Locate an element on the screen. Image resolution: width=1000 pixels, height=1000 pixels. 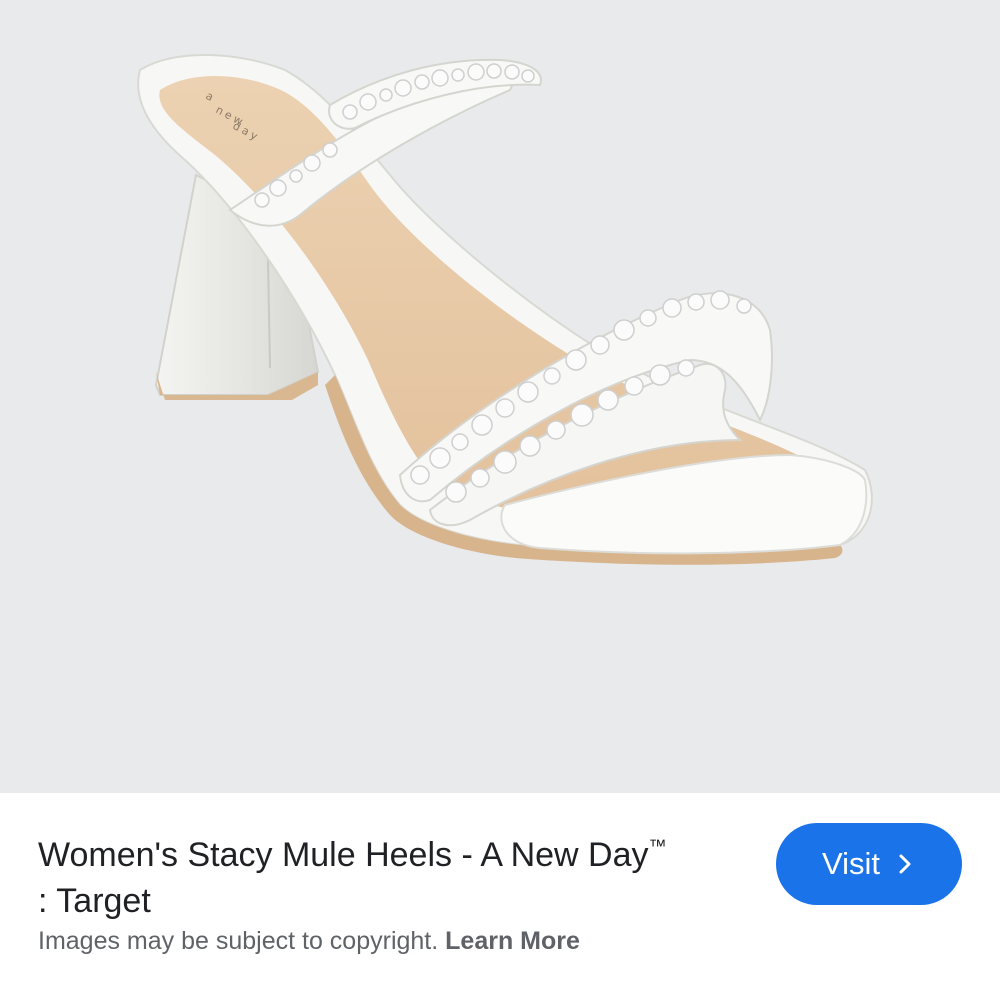
copyright-text: Images may be subject to copyright. is located at coordinates (238, 941).